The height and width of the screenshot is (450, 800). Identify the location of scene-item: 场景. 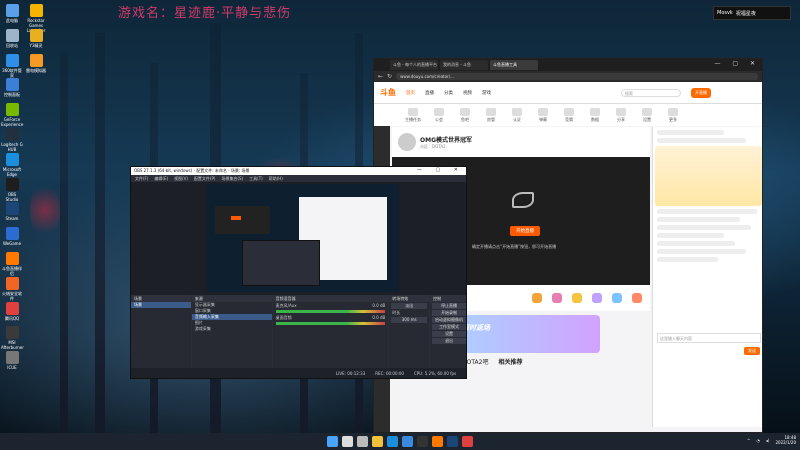
(161, 305).